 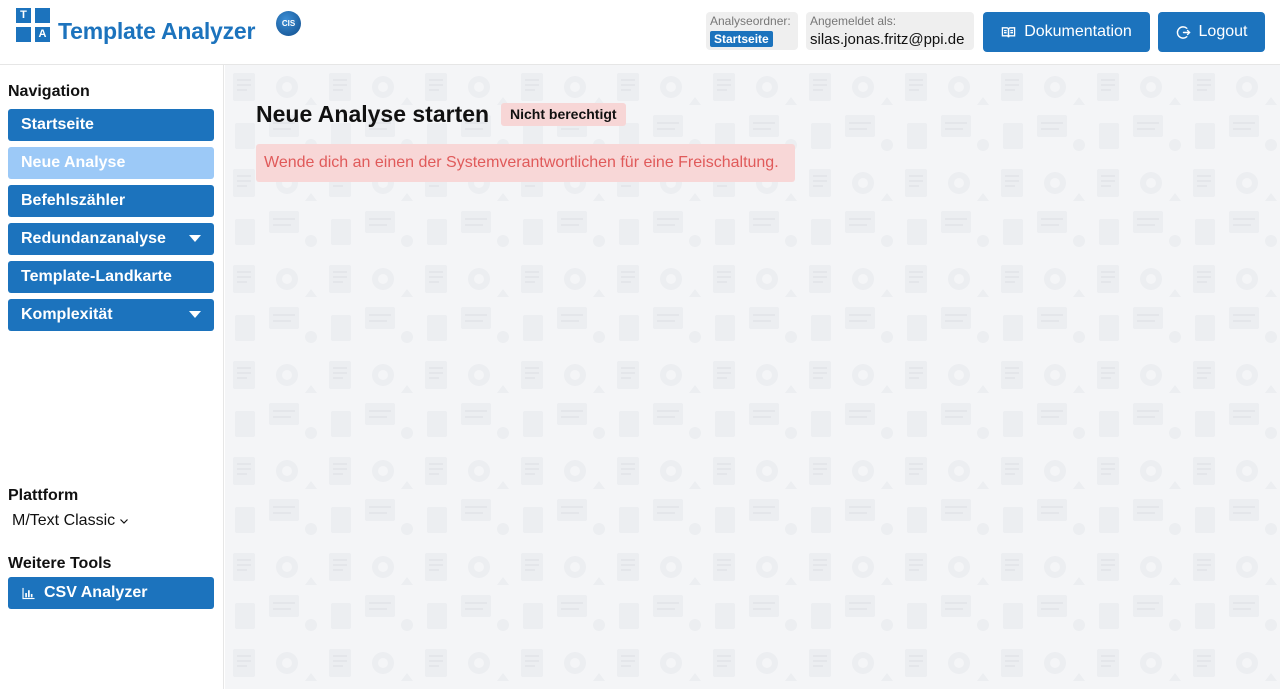 What do you see at coordinates (741, 39) in the screenshot?
I see `analysis-folder-chip: Startseite` at bounding box center [741, 39].